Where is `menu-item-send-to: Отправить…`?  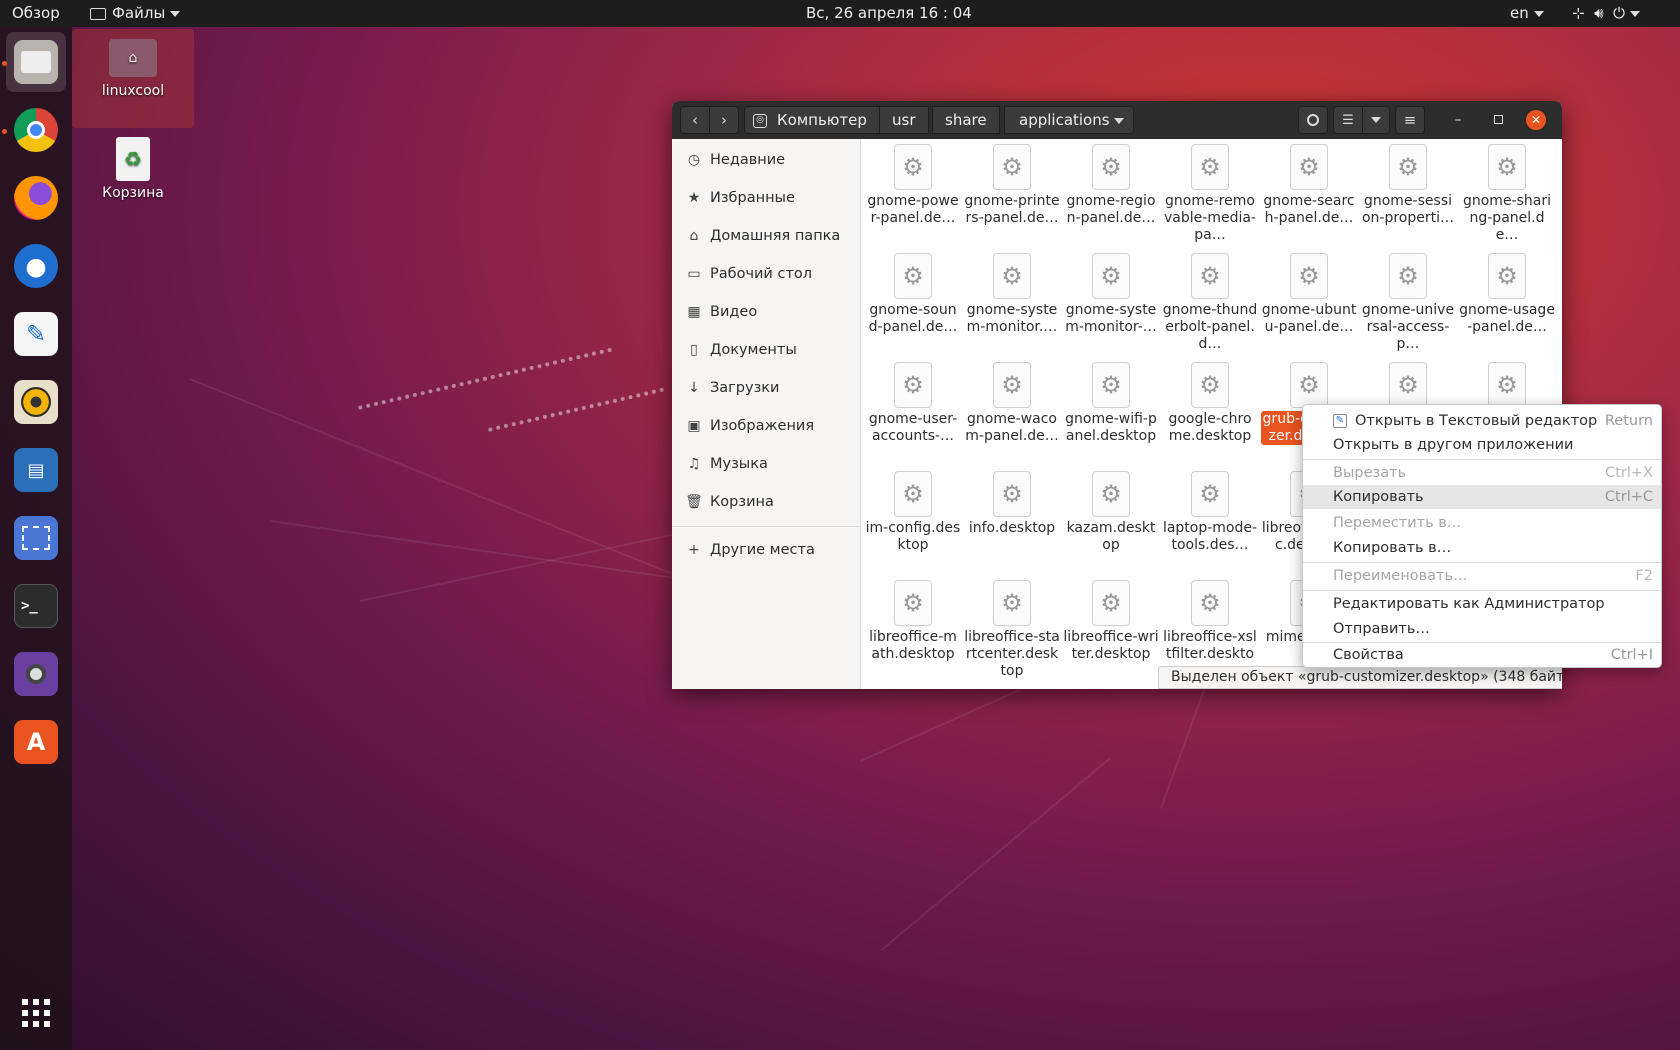
menu-item-send-to: Отправить… is located at coordinates (1482, 629).